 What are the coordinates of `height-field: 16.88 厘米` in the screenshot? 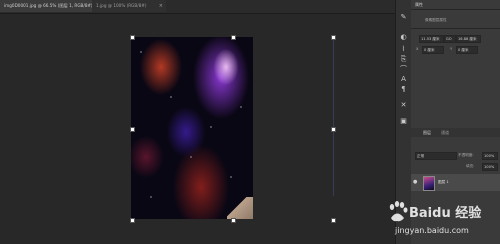 It's located at (468, 39).